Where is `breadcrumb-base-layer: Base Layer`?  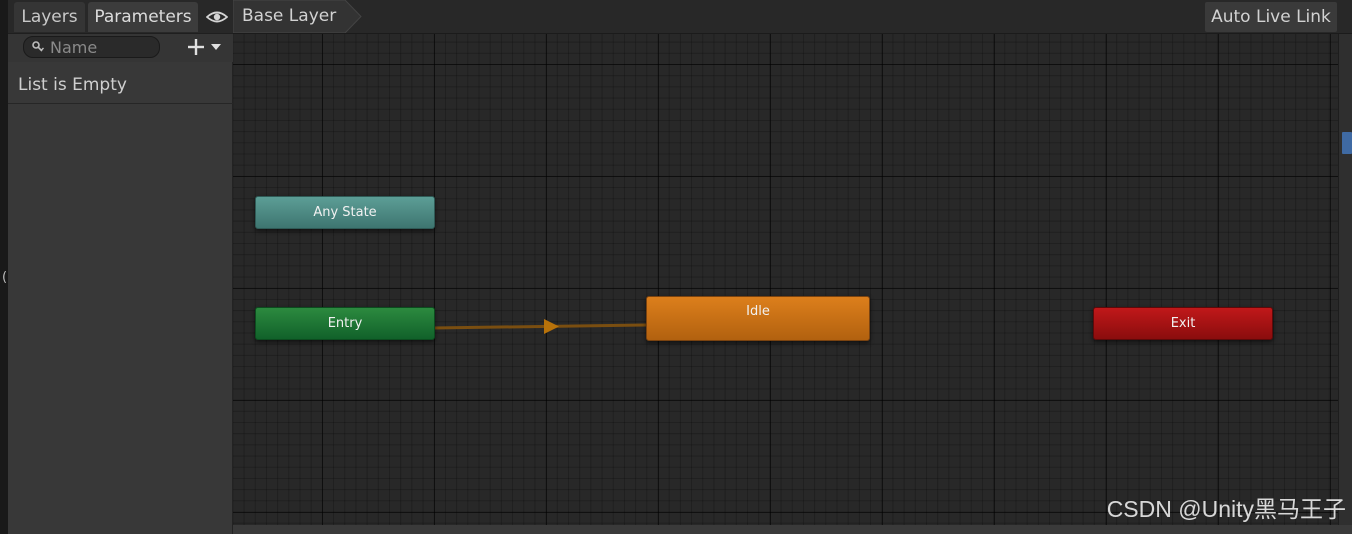 breadcrumb-base-layer: Base Layer is located at coordinates (289, 16).